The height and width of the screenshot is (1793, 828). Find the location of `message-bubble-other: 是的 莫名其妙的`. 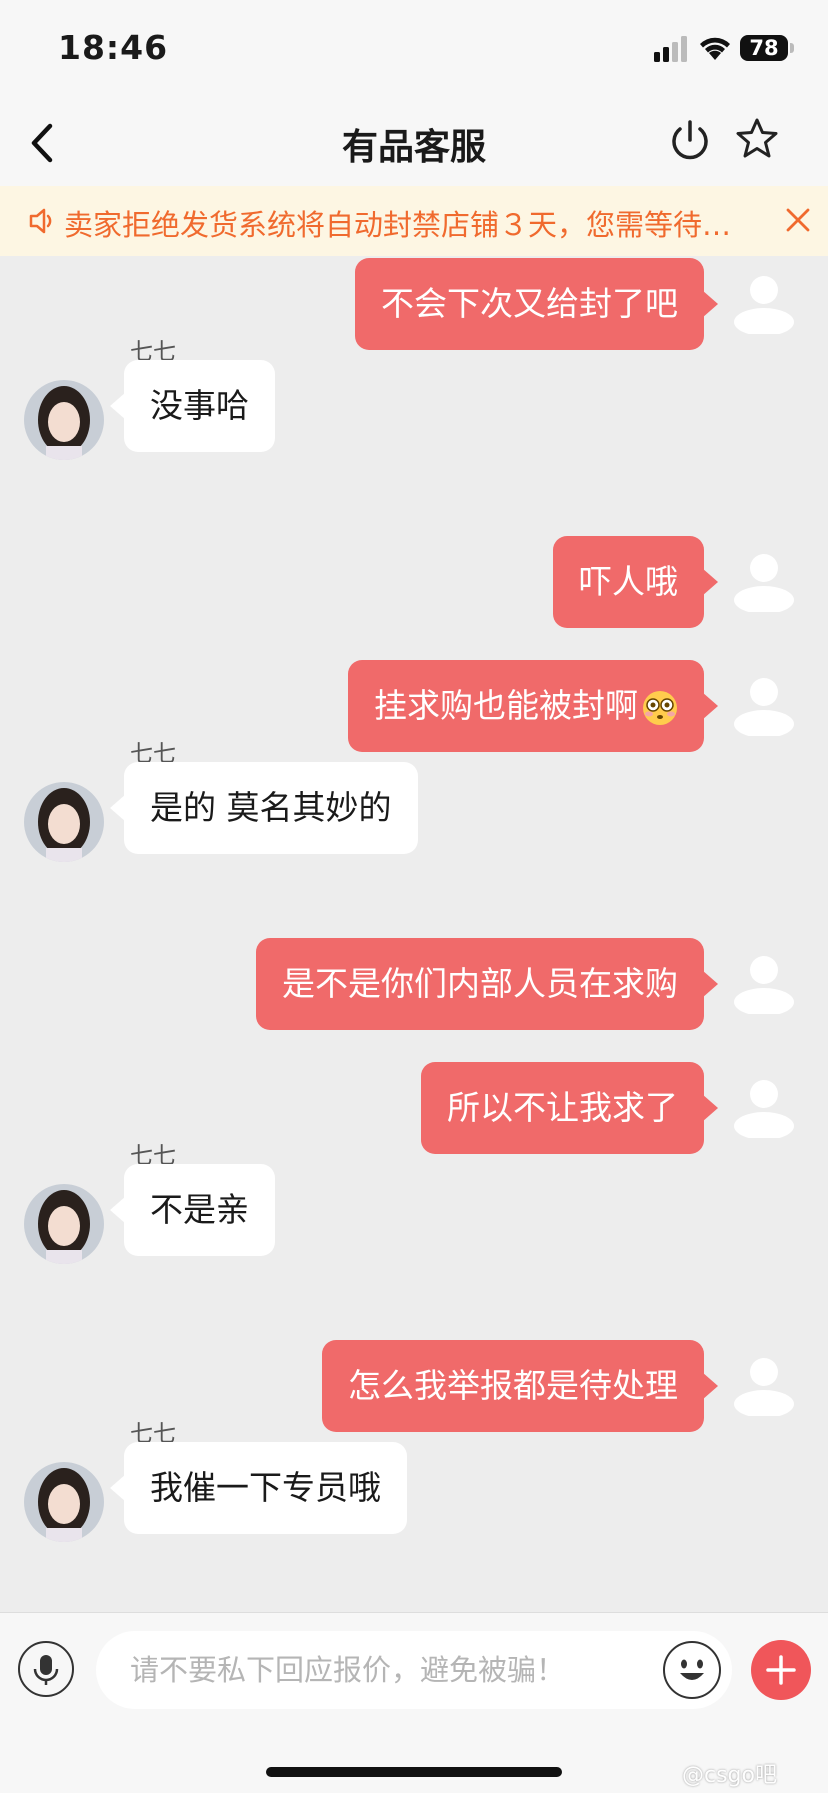

message-bubble-other: 是的 莫名其妙的 is located at coordinates (264, 808).